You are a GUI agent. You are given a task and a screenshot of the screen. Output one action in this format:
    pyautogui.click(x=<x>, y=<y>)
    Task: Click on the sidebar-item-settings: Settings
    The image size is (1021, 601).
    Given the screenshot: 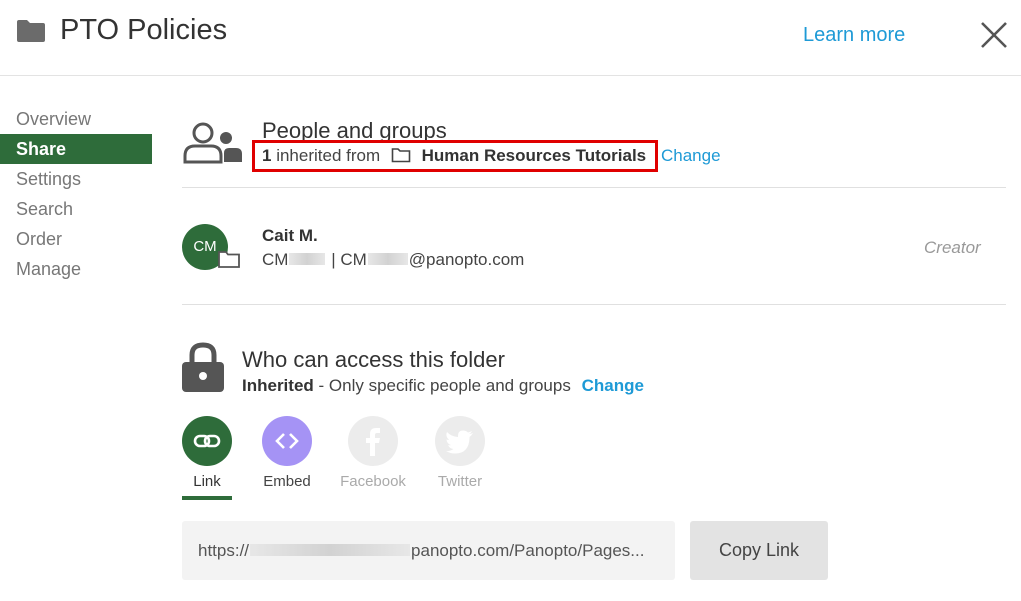 What is the action you would take?
    pyautogui.click(x=76, y=179)
    